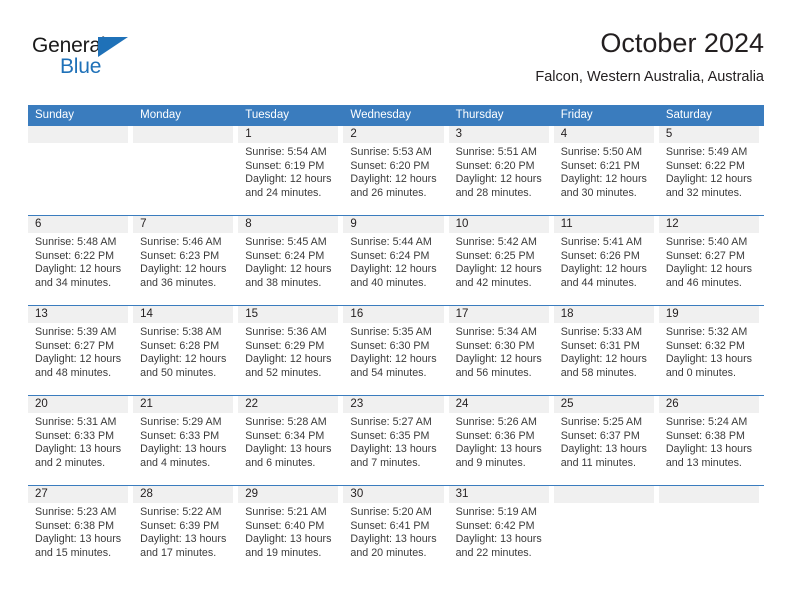 The image size is (792, 612). Describe the element at coordinates (576, 115) in the screenshot. I see `weekday-friday: Friday` at that location.